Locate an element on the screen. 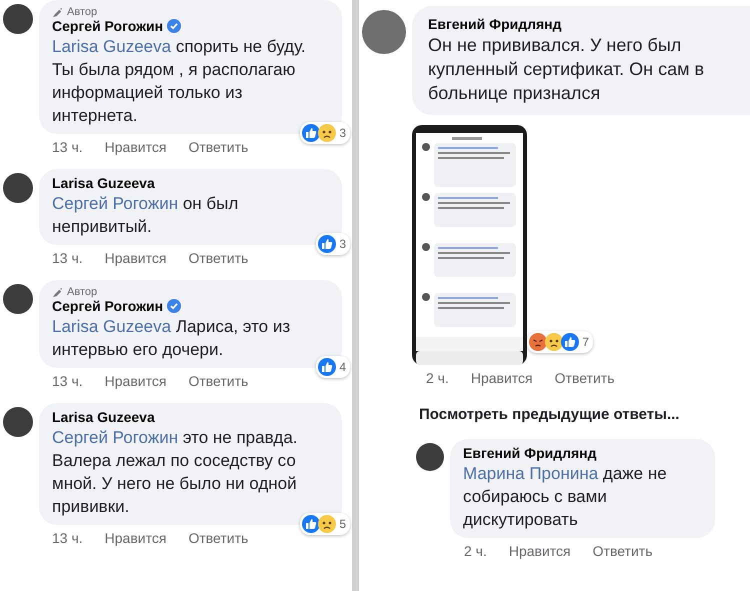  angry-face-icon is located at coordinates (538, 342).